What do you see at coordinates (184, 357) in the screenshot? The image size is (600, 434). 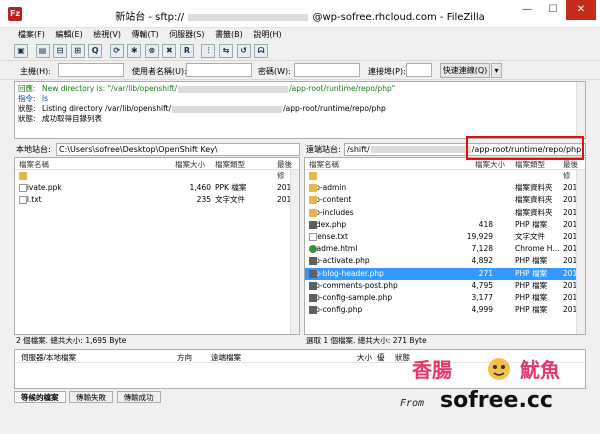 I see `queue-column-direction: 方向` at bounding box center [184, 357].